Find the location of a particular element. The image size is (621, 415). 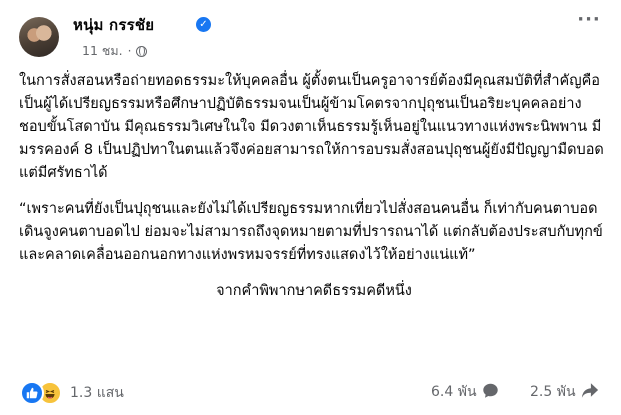

reactions-summary: 1.3 แสน is located at coordinates (72, 393).